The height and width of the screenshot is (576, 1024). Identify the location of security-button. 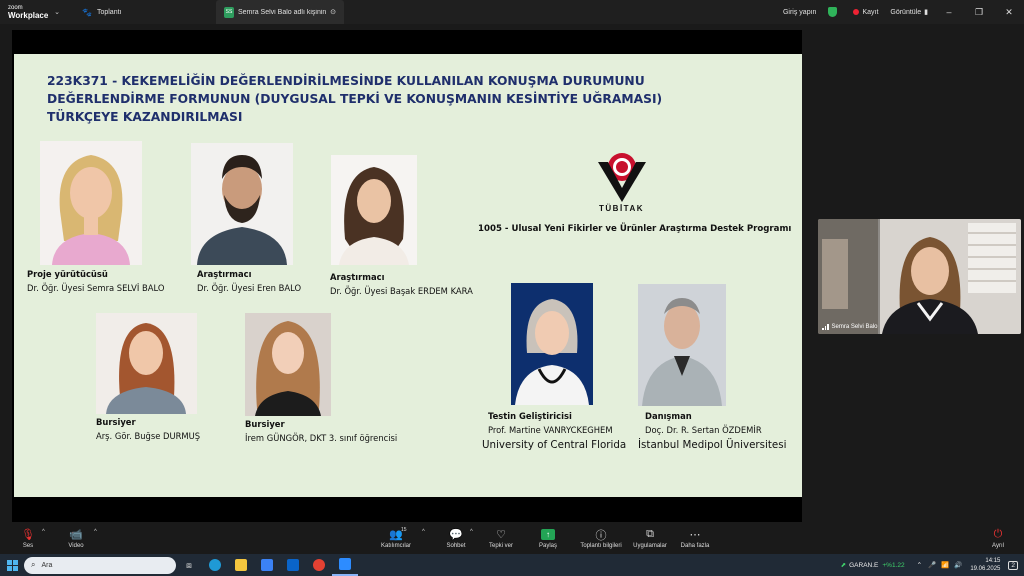
(834, 12).